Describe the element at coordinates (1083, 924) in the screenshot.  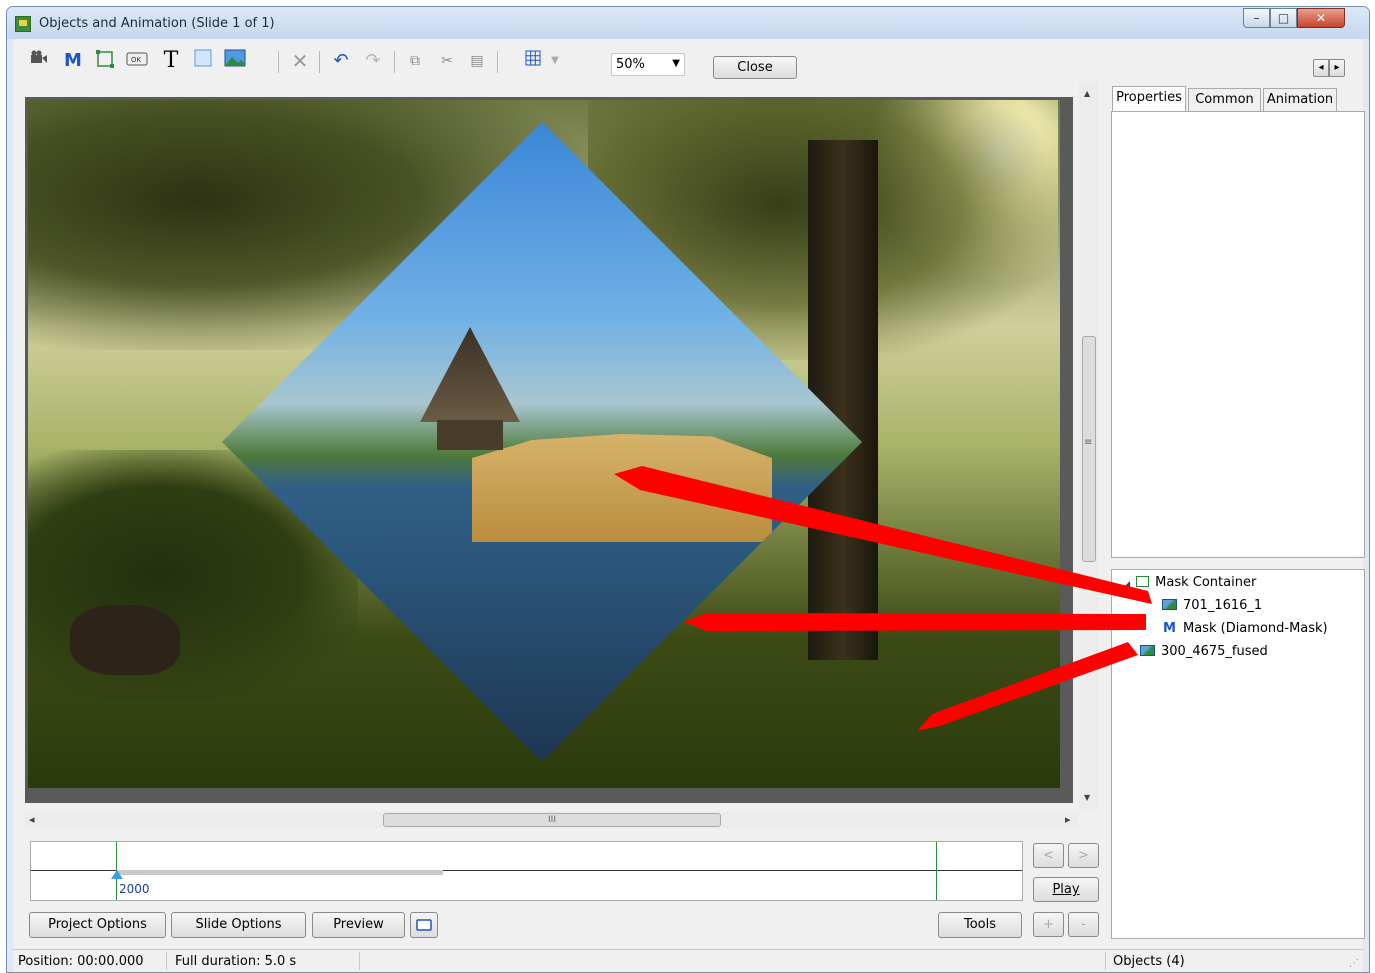
I see `remove-keyframe-button: -` at that location.